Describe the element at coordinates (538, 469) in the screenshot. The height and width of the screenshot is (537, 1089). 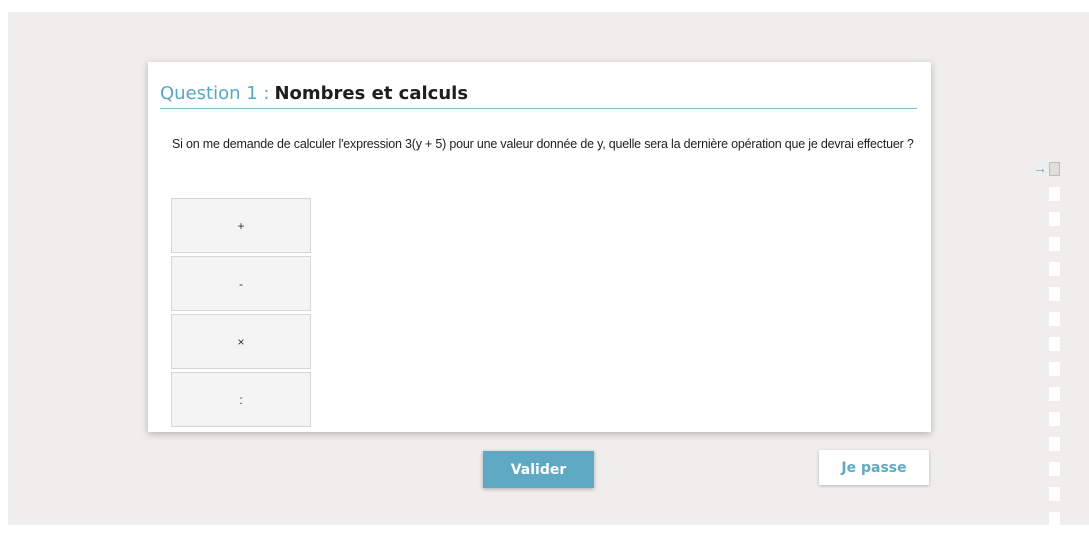
I see `validate-button: Valider` at that location.